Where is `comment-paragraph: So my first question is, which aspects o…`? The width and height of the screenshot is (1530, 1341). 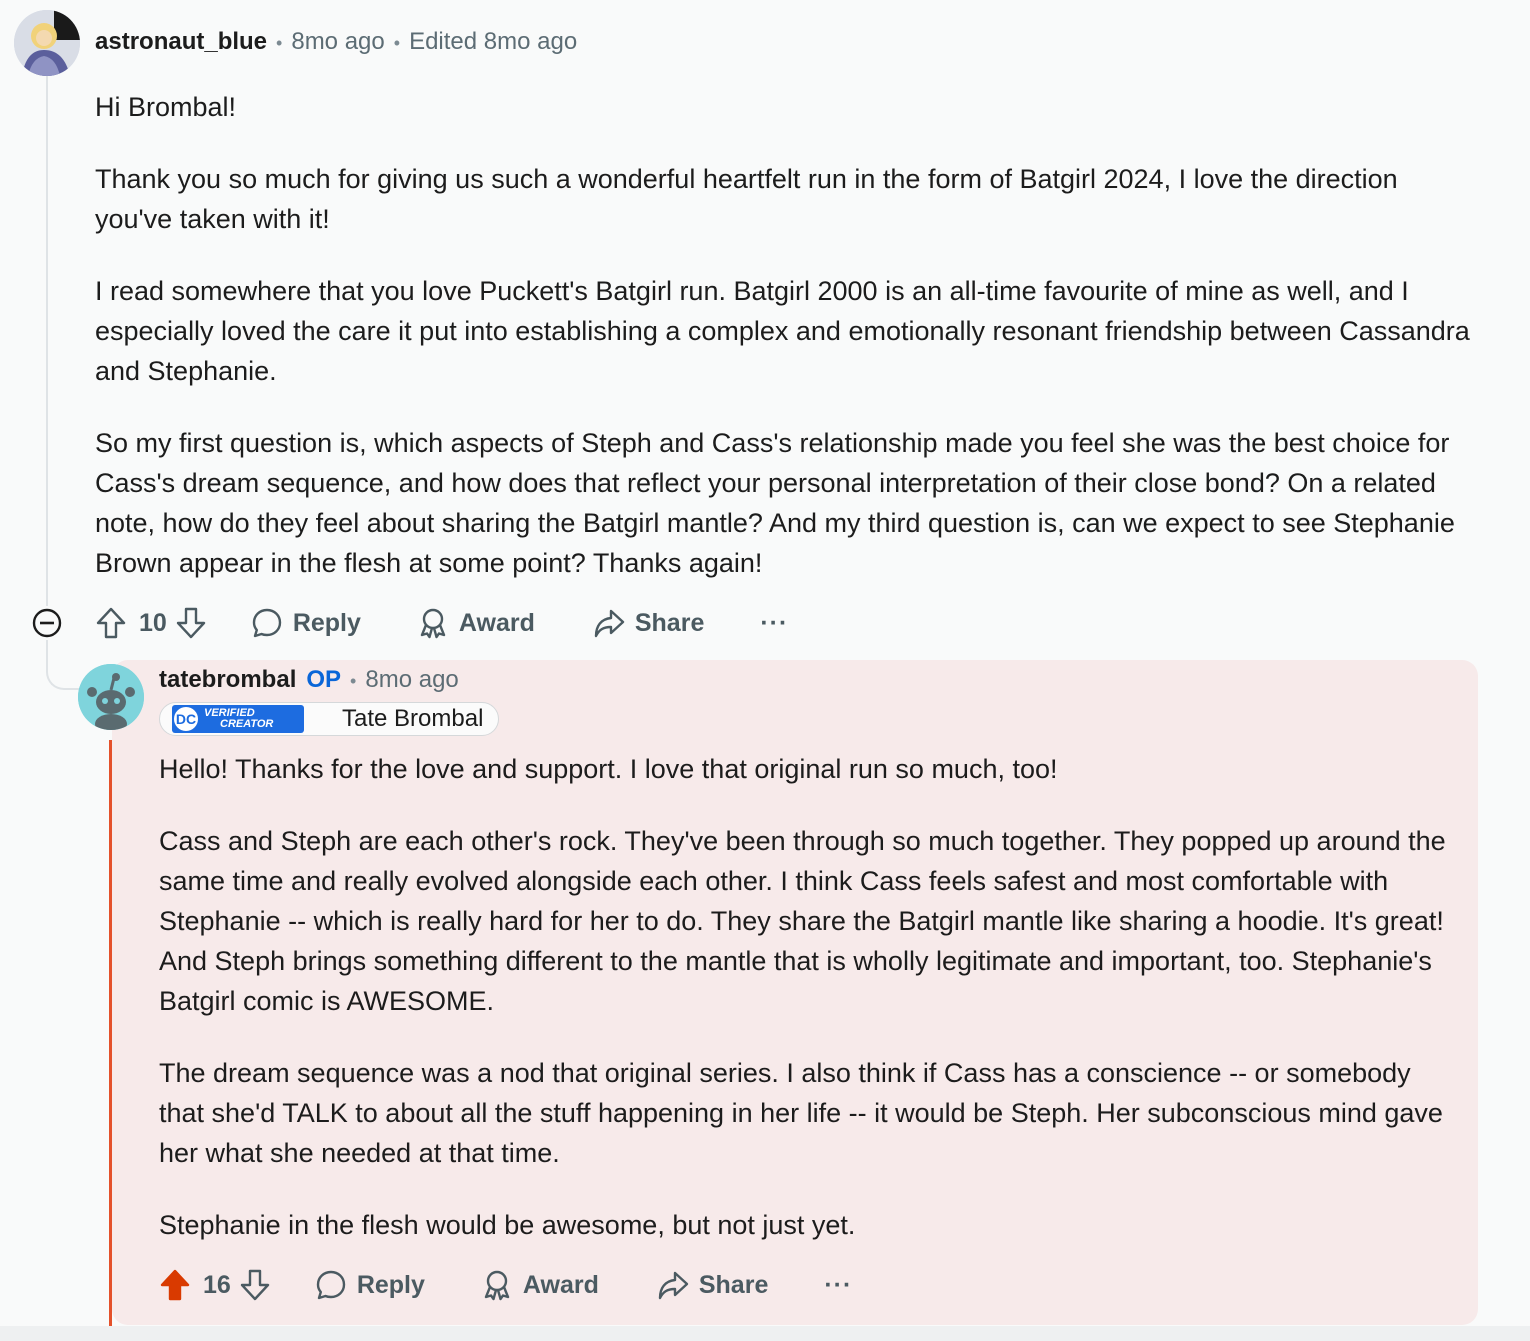 comment-paragraph: So my first question is, which aspects o… is located at coordinates (775, 503).